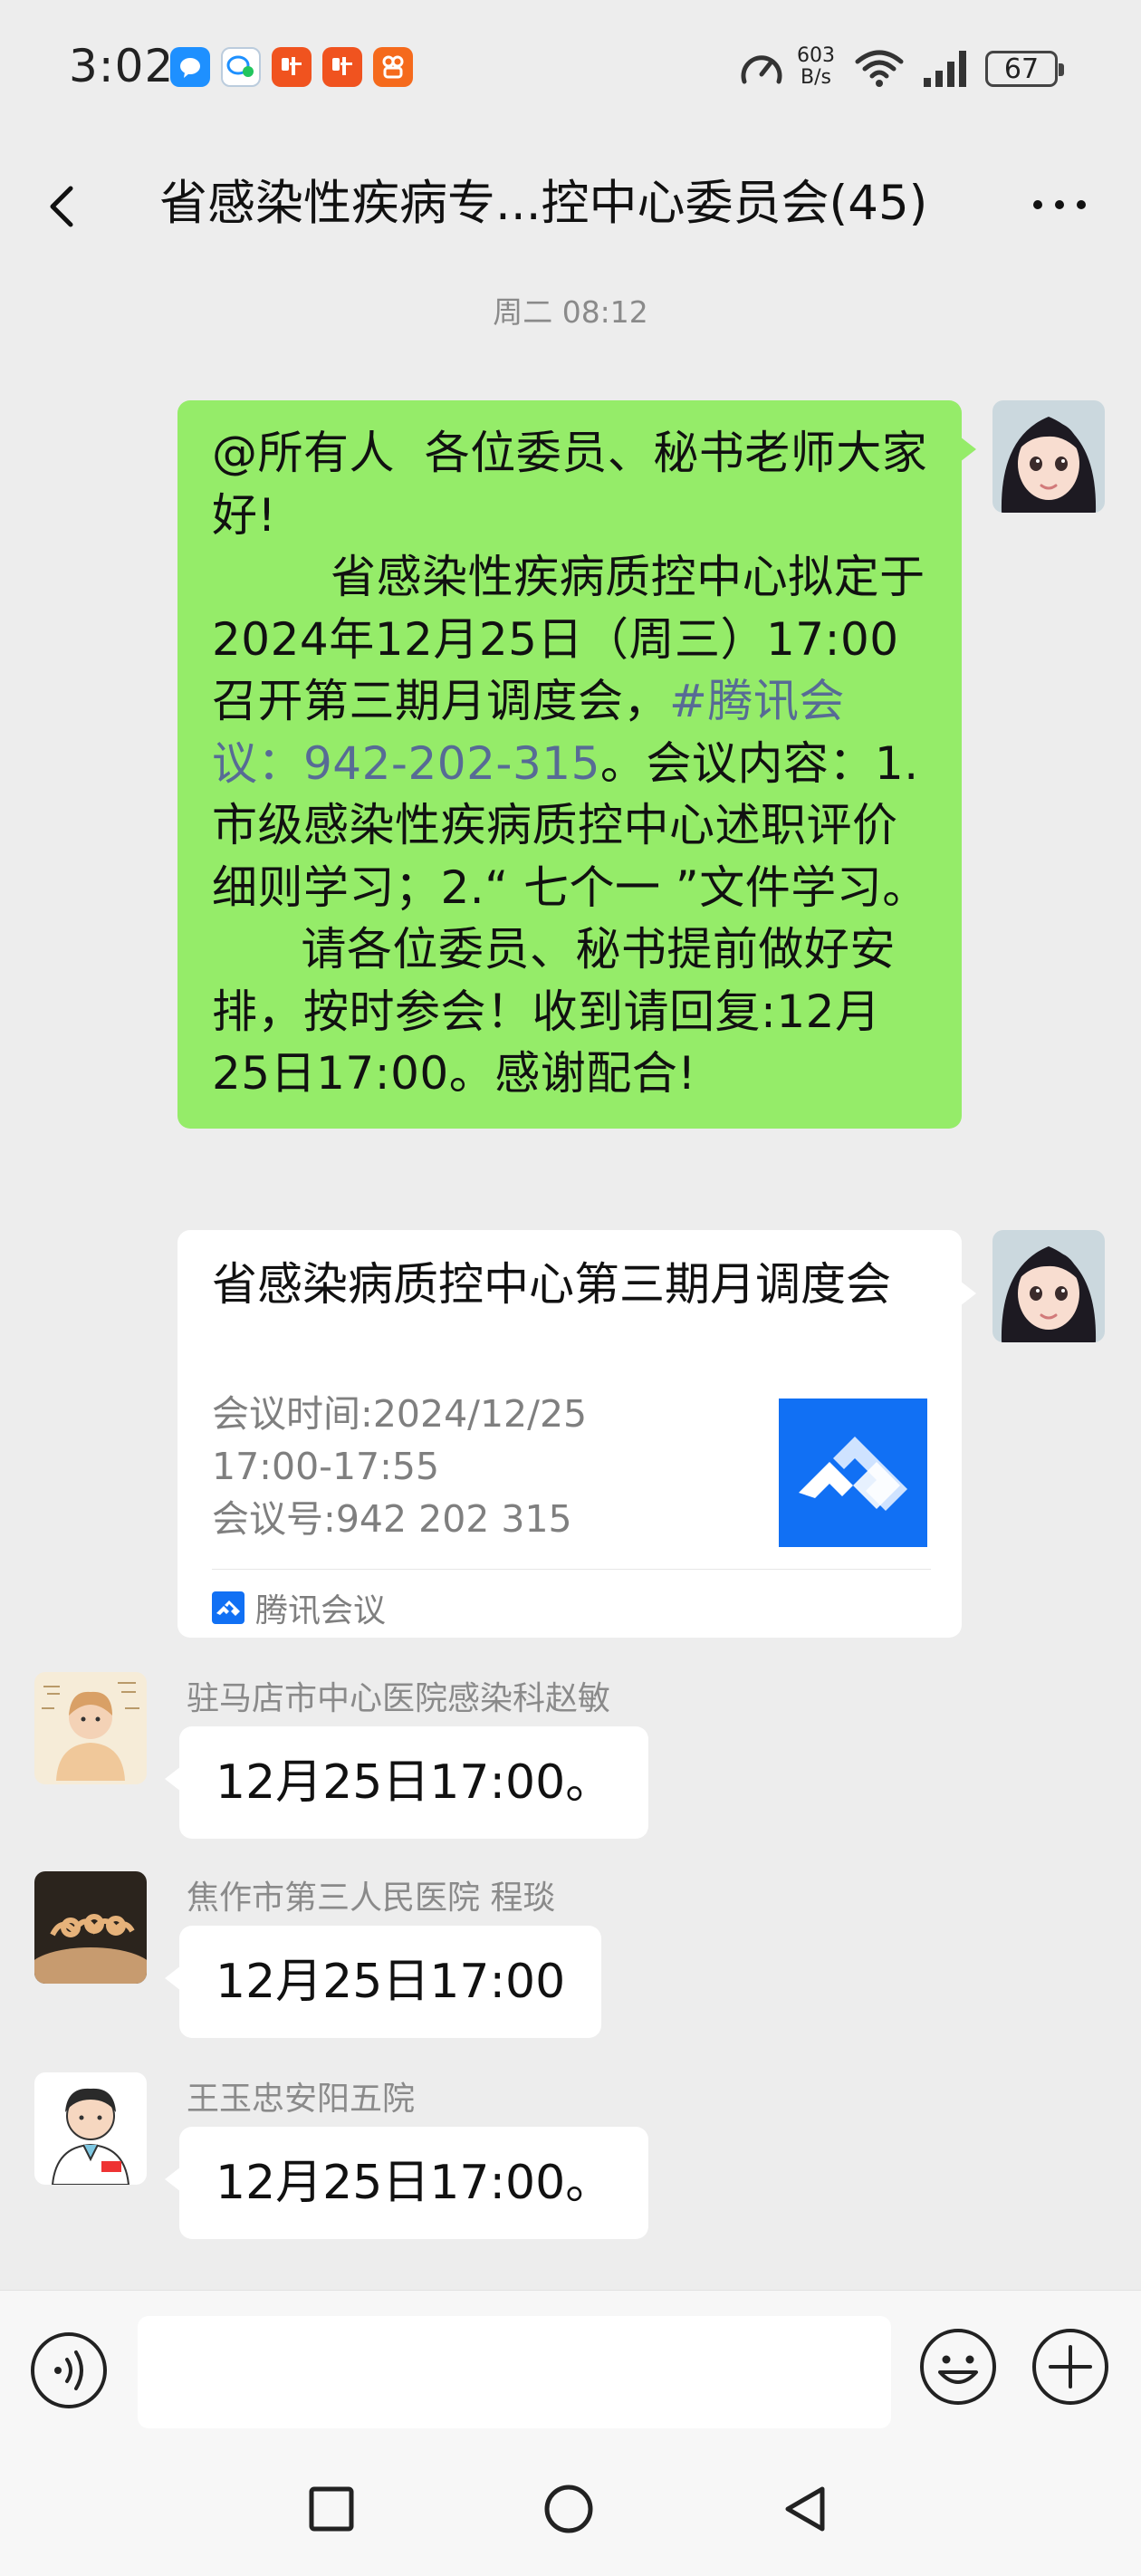 This screenshot has width=1141, height=2576. I want to click on square-icon, so click(331, 2509).